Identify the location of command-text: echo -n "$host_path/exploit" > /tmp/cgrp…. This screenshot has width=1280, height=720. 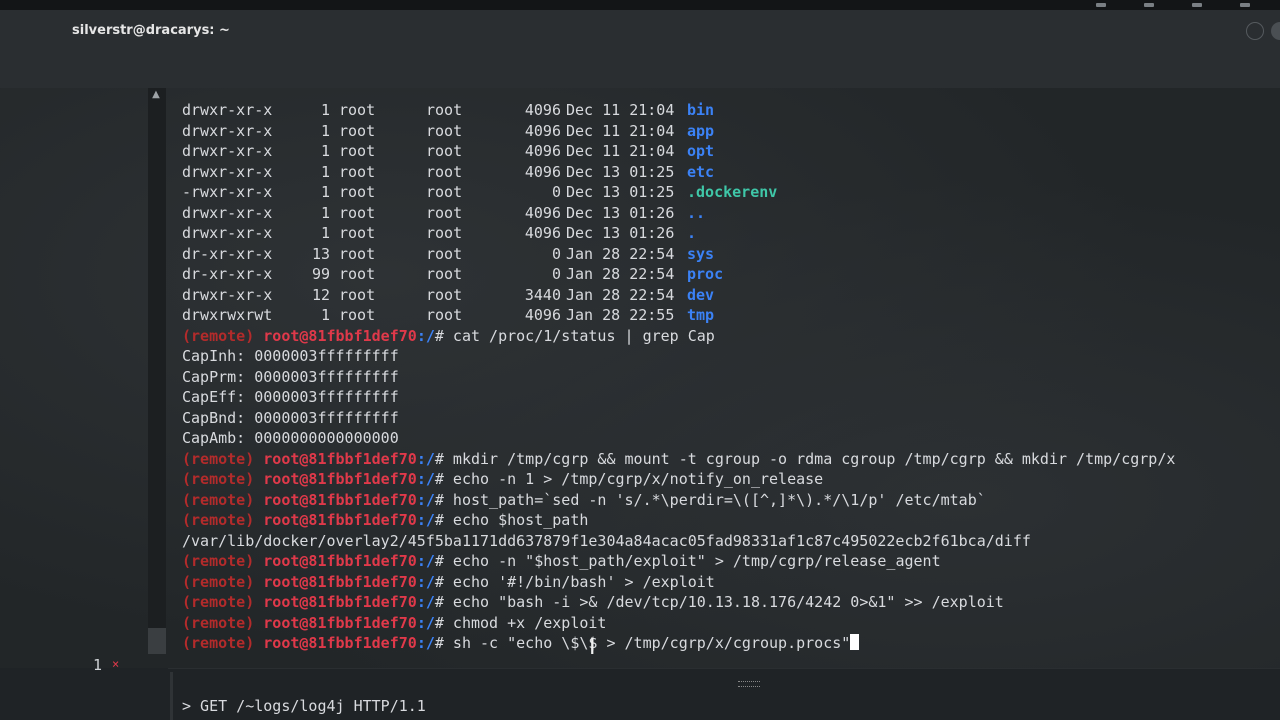
(692, 561).